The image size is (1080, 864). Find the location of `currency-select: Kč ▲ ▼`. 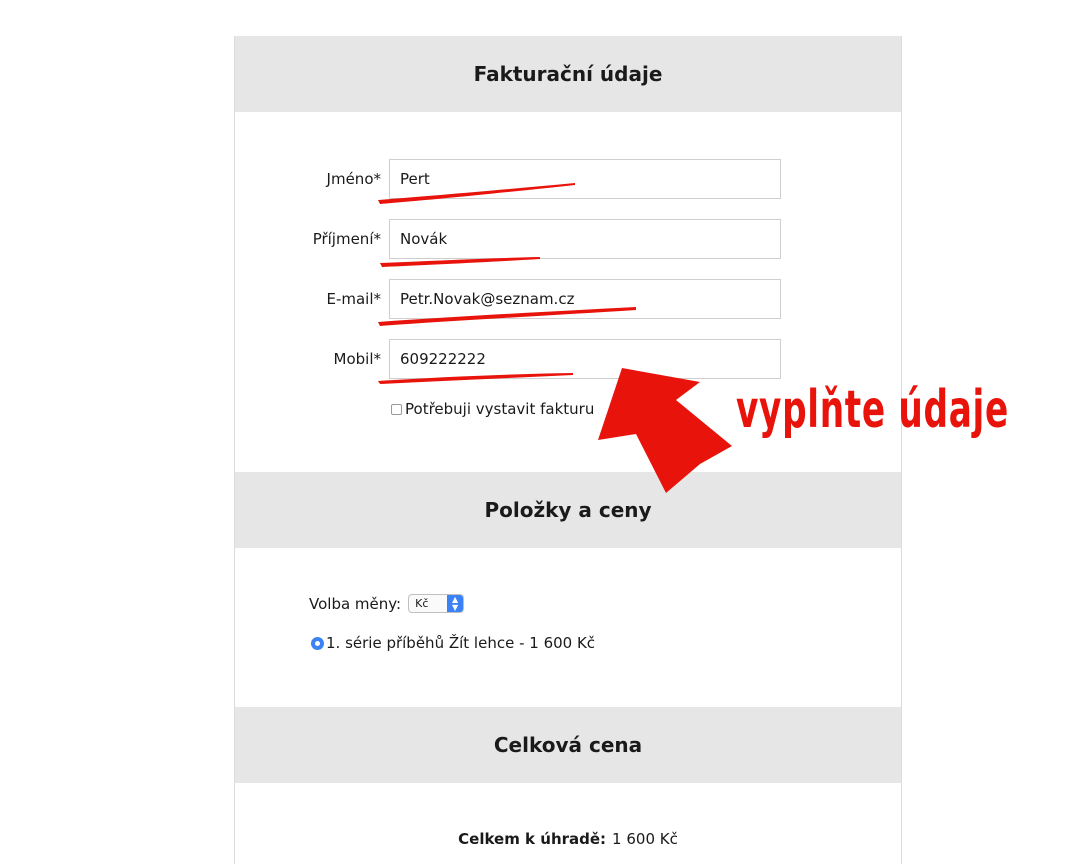

currency-select: Kč ▲ ▼ is located at coordinates (436, 603).